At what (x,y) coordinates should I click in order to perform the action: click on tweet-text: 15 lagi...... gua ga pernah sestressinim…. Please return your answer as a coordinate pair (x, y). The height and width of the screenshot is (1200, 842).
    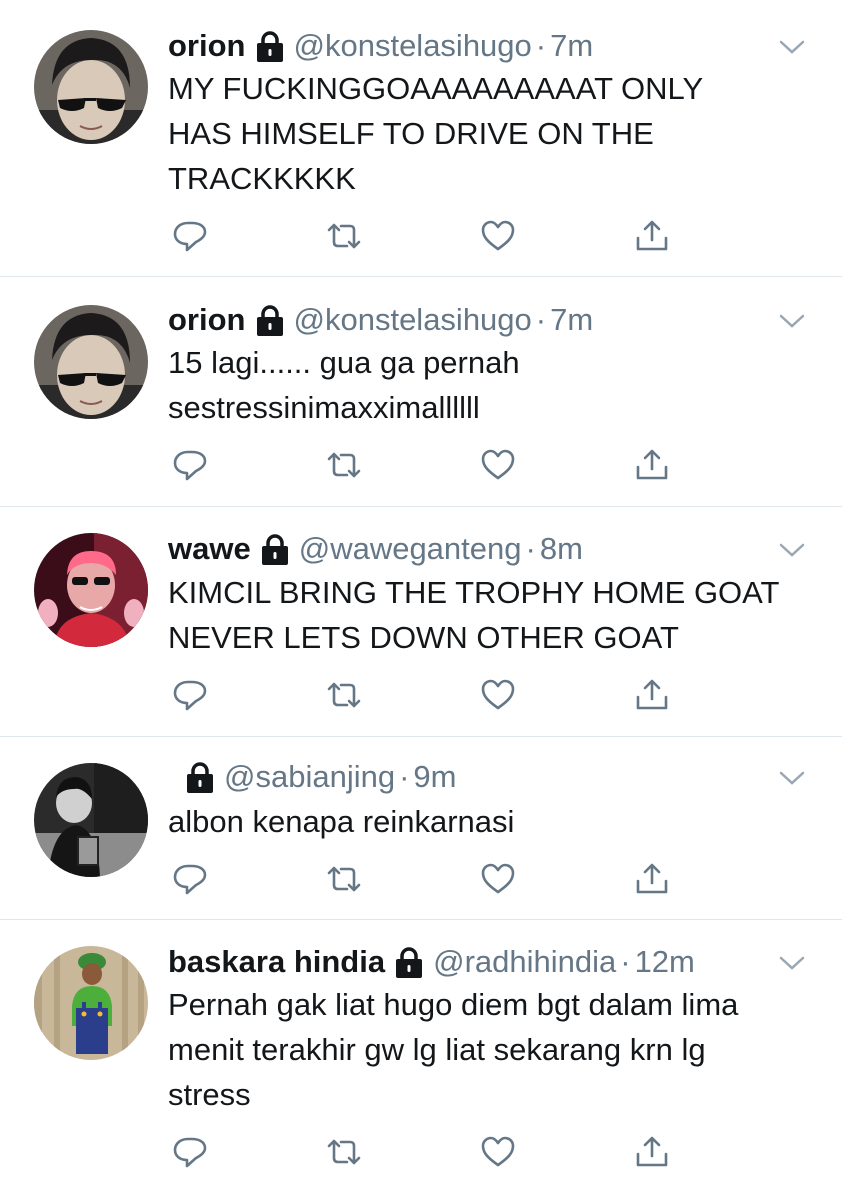
    Looking at the image, I should click on (344, 385).